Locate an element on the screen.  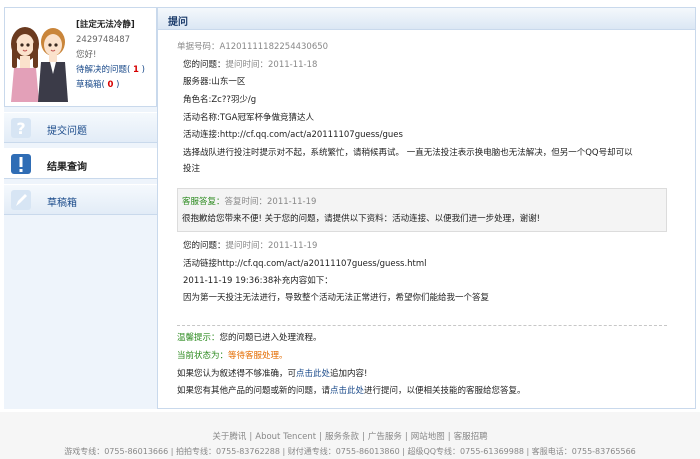
pending-close: ) is located at coordinates (143, 70).